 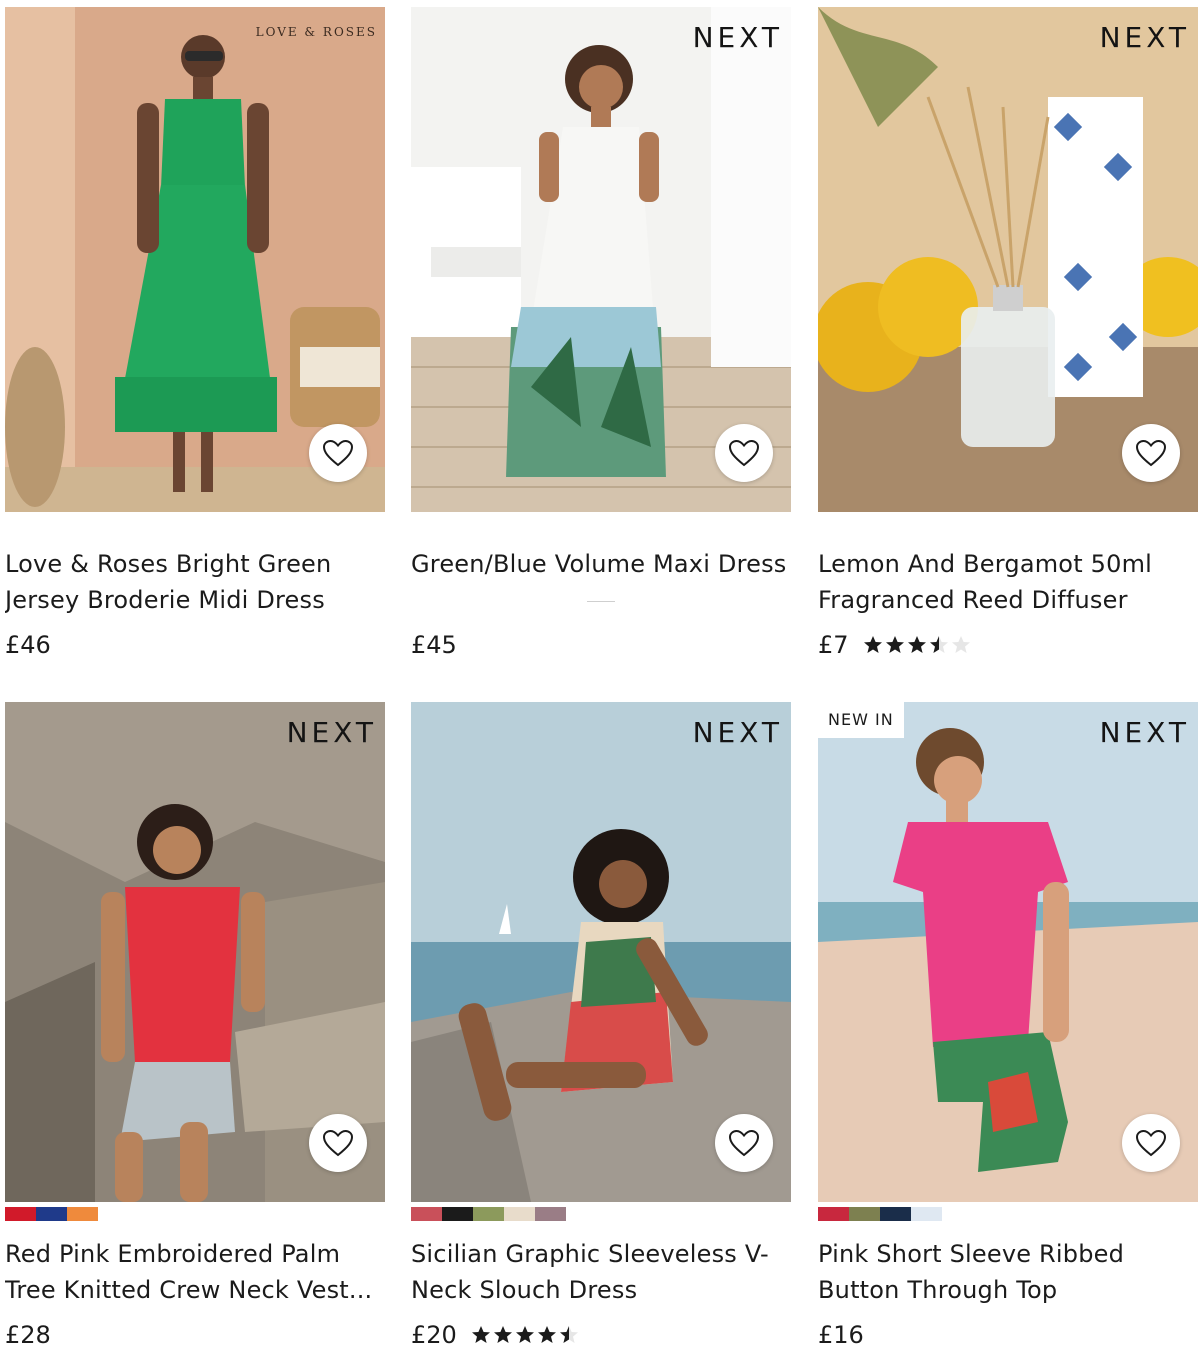 What do you see at coordinates (195, 645) in the screenshot?
I see `price-row: £46` at bounding box center [195, 645].